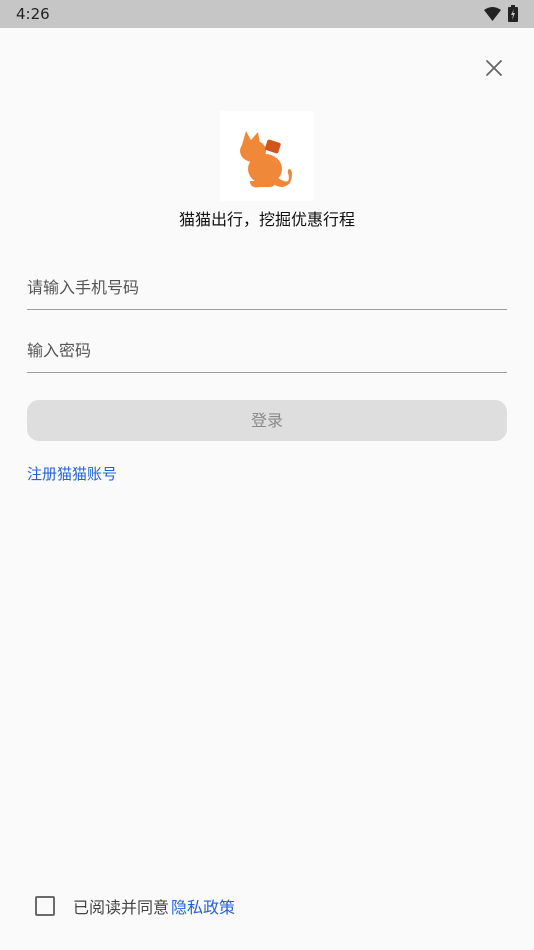  Describe the element at coordinates (33, 14) in the screenshot. I see `status-time: 4:26` at that location.